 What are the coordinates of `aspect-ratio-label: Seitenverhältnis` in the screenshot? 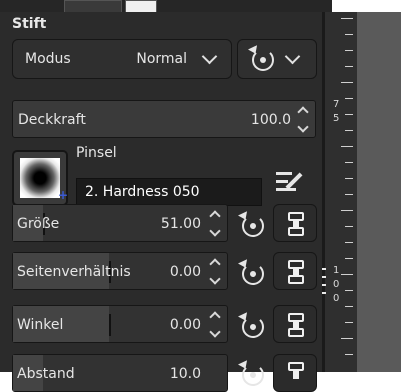 It's located at (74, 272).